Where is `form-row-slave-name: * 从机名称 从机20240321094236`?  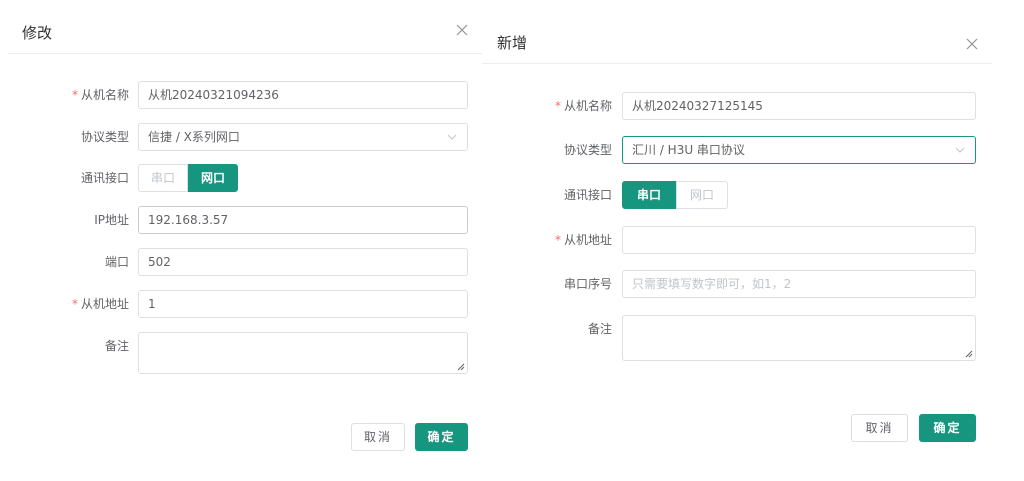
form-row-slave-name: * 从机名称 从机20240321094236 is located at coordinates (245, 95).